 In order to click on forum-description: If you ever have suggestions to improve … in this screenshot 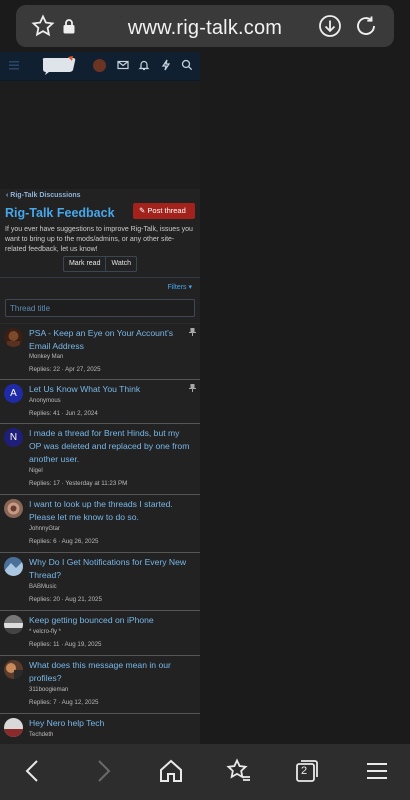, I will do `click(99, 239)`.